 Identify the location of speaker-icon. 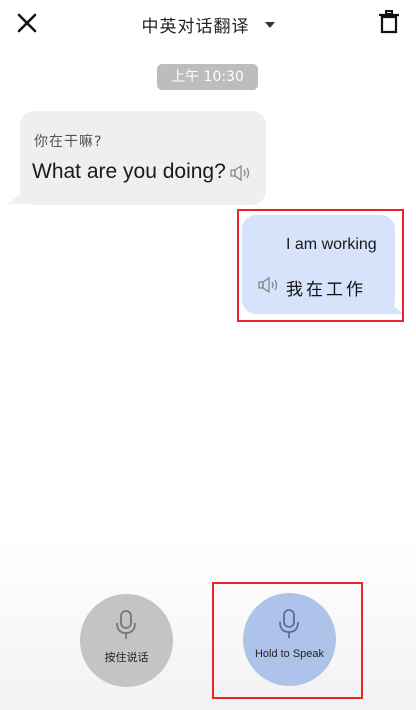
(241, 173).